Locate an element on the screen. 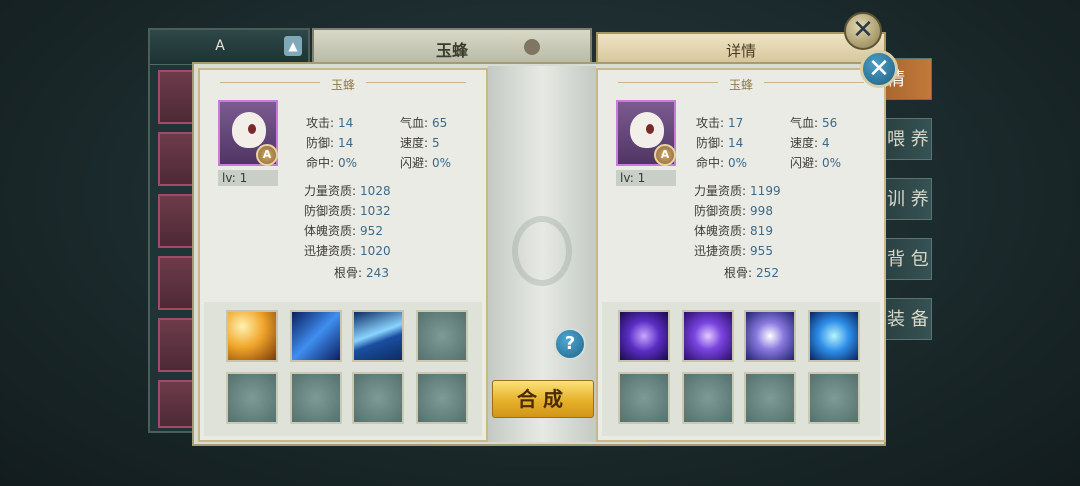 This screenshot has height=486, width=1080. aptitude-power: 力量资质: 1199 is located at coordinates (737, 191).